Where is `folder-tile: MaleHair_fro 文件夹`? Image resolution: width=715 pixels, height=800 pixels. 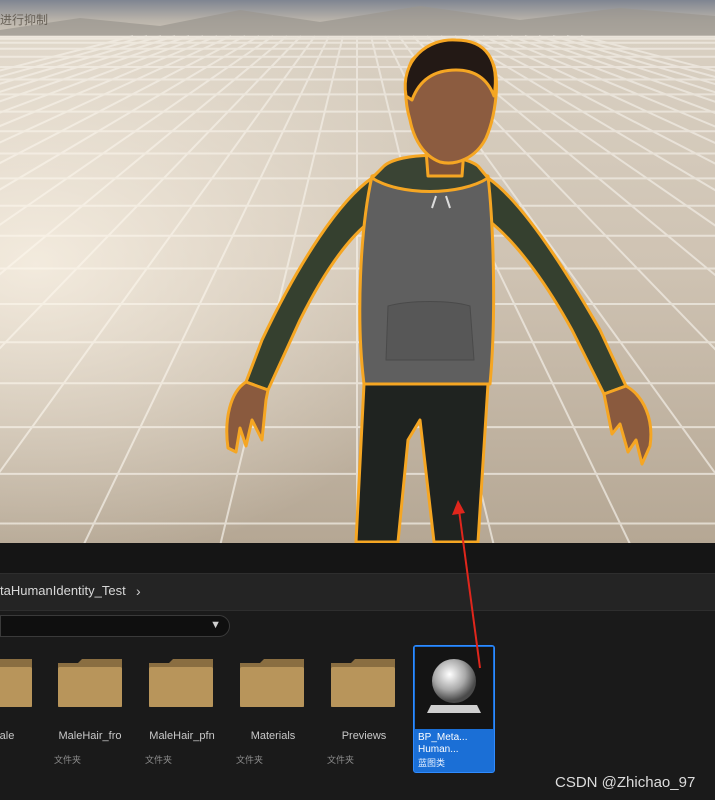
folder-tile: MaleHair_fro 文件夹 is located at coordinates (96, 712).